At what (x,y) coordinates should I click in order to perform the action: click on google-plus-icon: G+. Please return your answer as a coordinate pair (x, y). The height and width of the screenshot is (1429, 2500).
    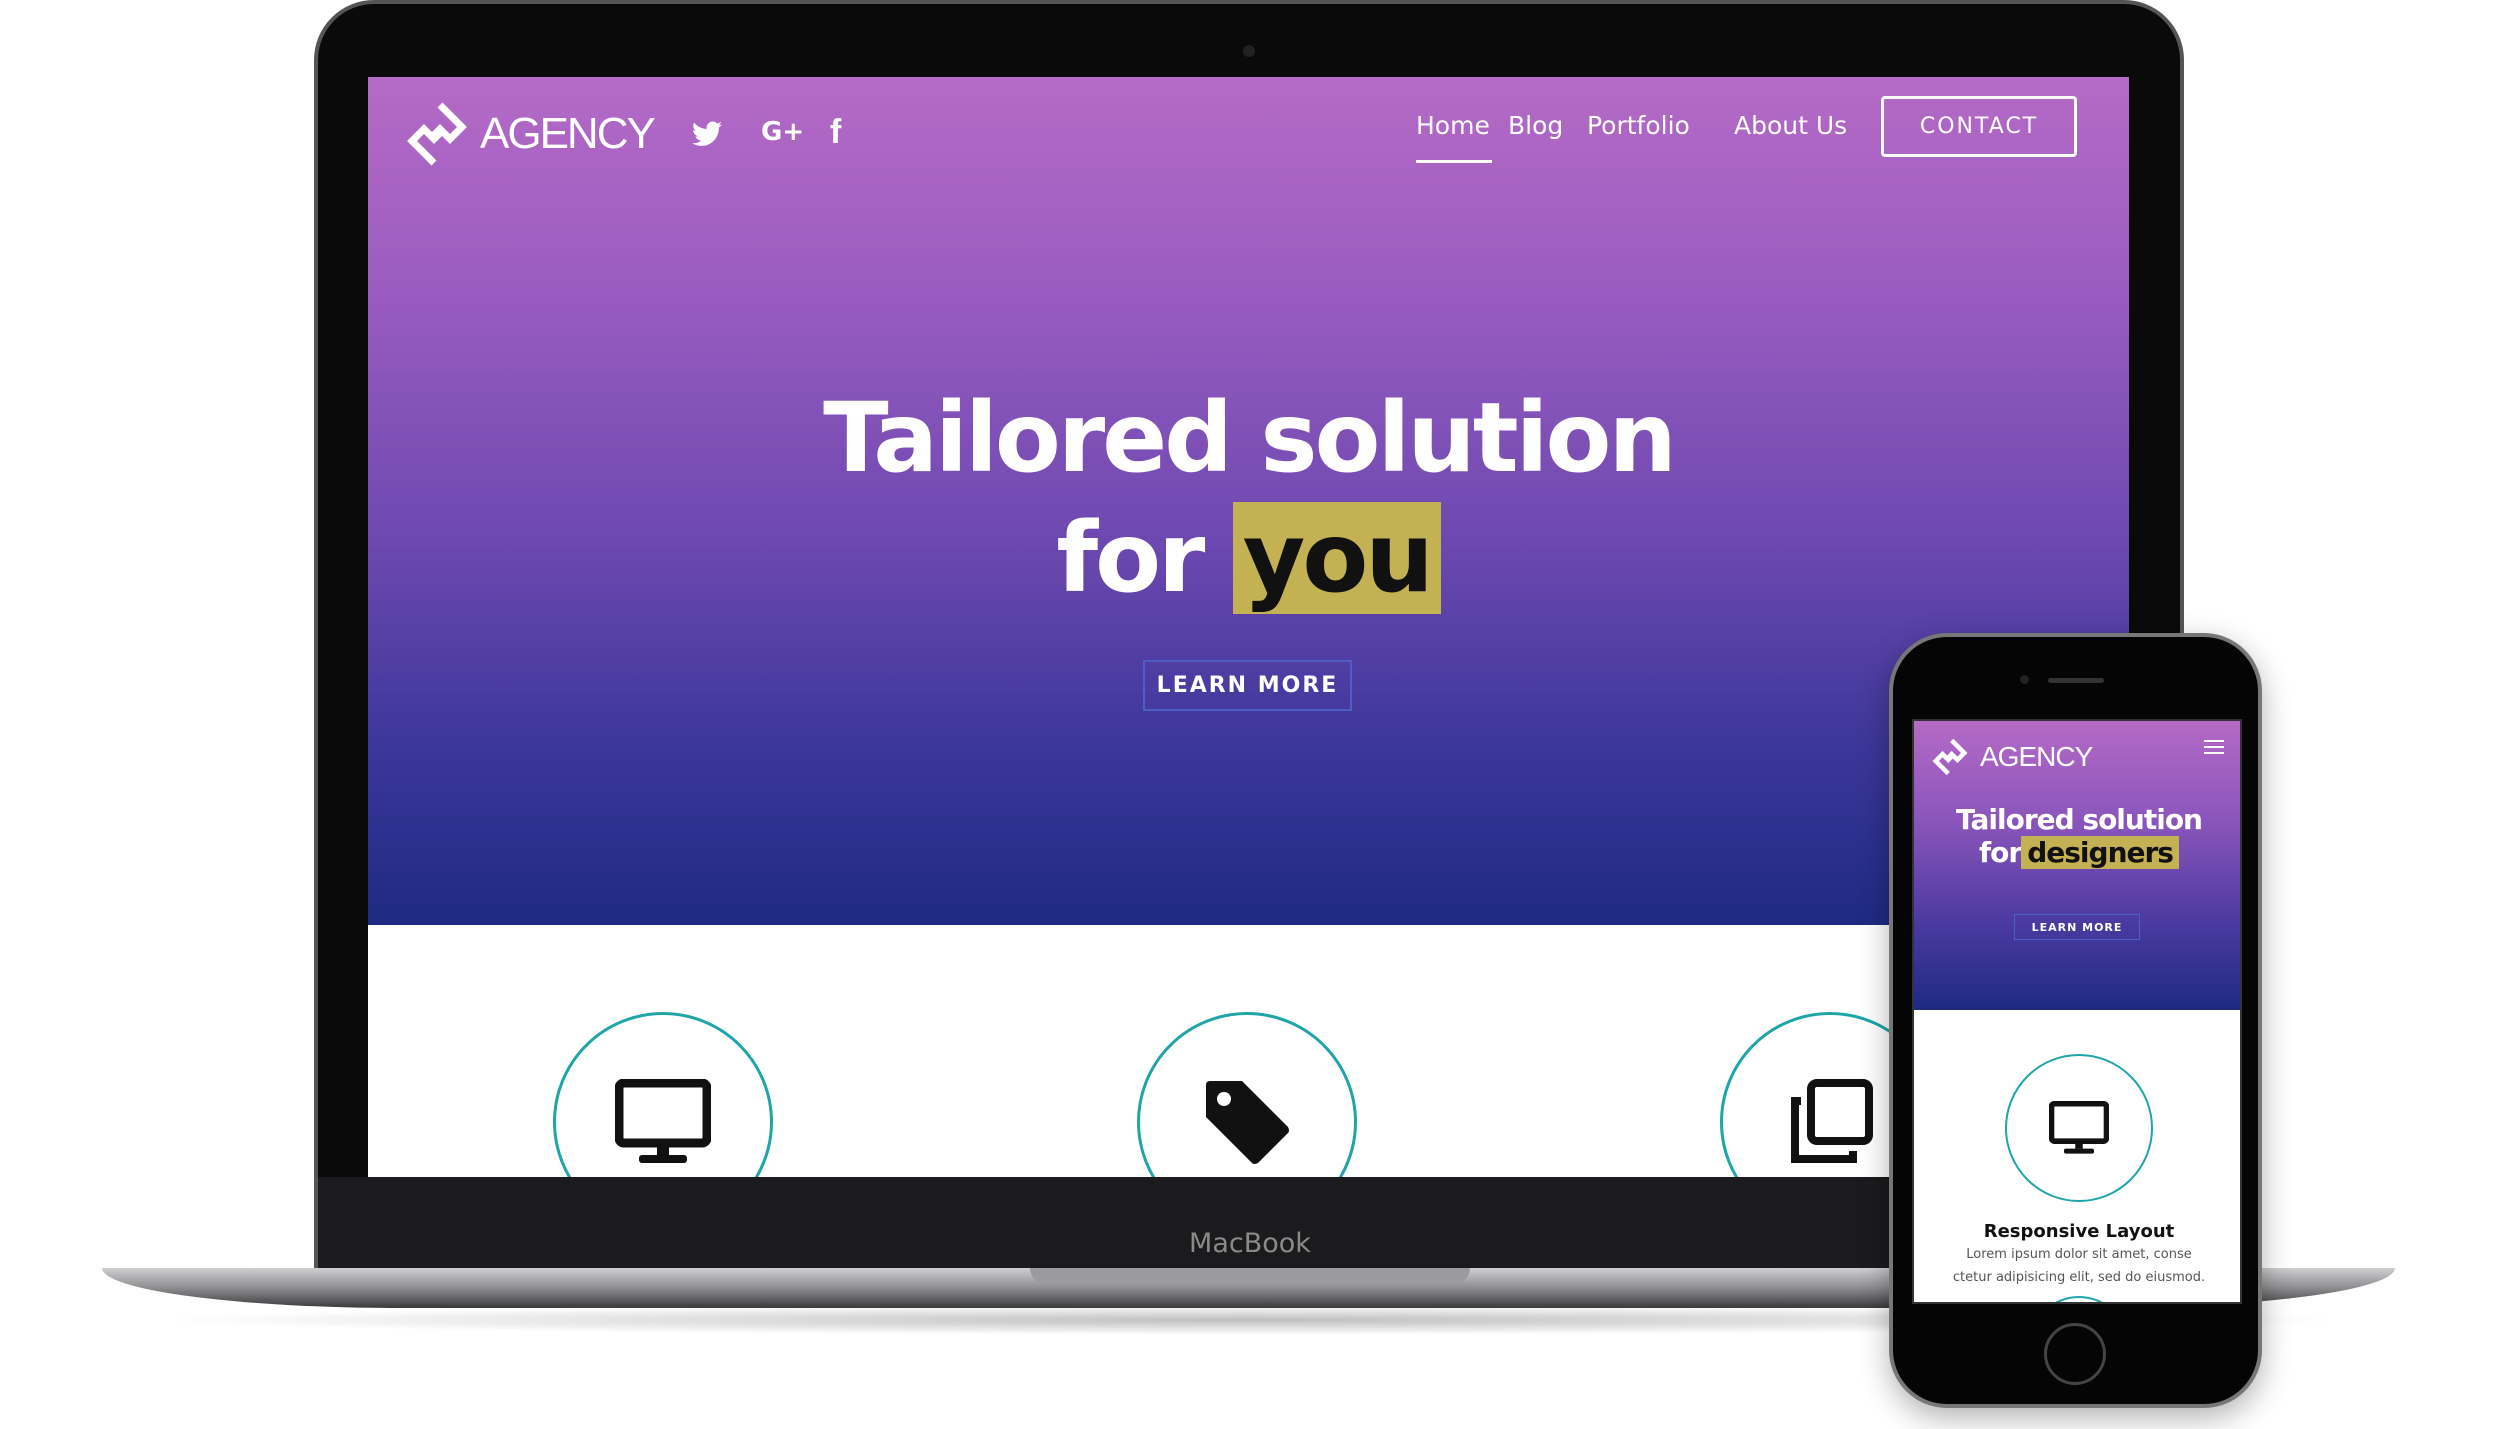
    Looking at the image, I should click on (782, 132).